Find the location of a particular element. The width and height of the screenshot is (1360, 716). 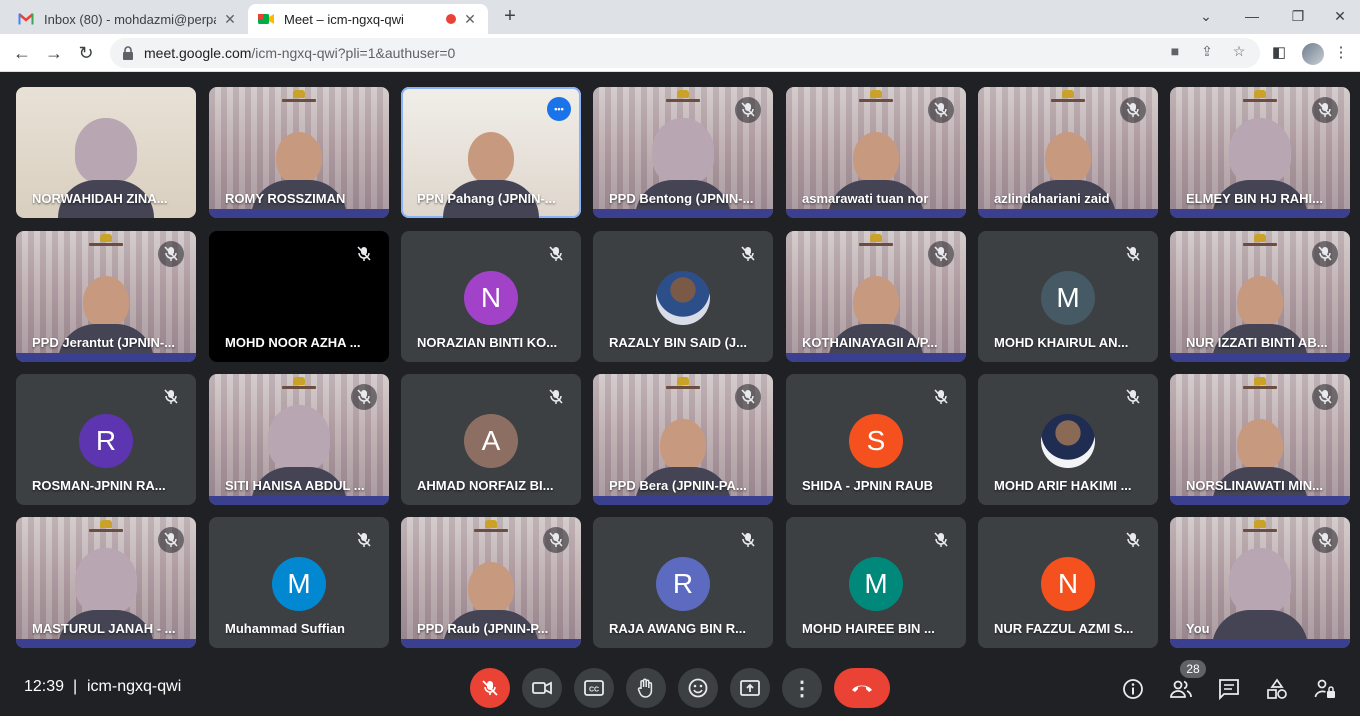

chat-button is located at coordinates (1229, 689).